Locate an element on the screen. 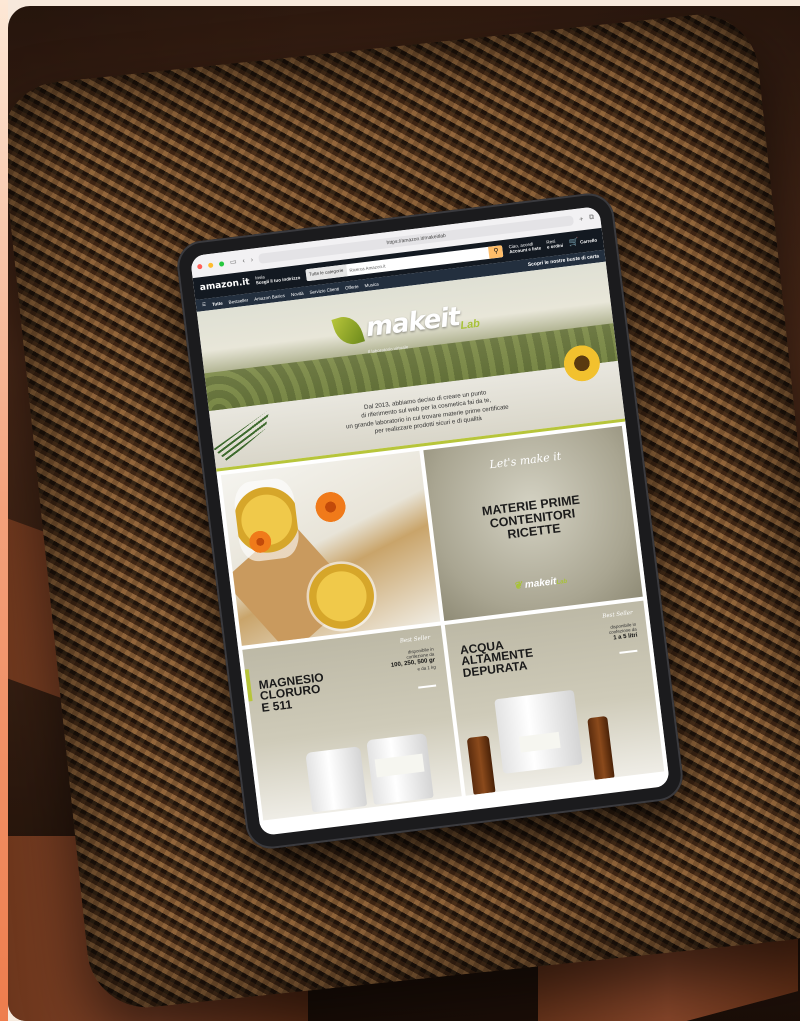 Image resolution: width=800 pixels, height=1021 pixels. nav-item-servizio-clienti: Servizio Clienti is located at coordinates (324, 290).